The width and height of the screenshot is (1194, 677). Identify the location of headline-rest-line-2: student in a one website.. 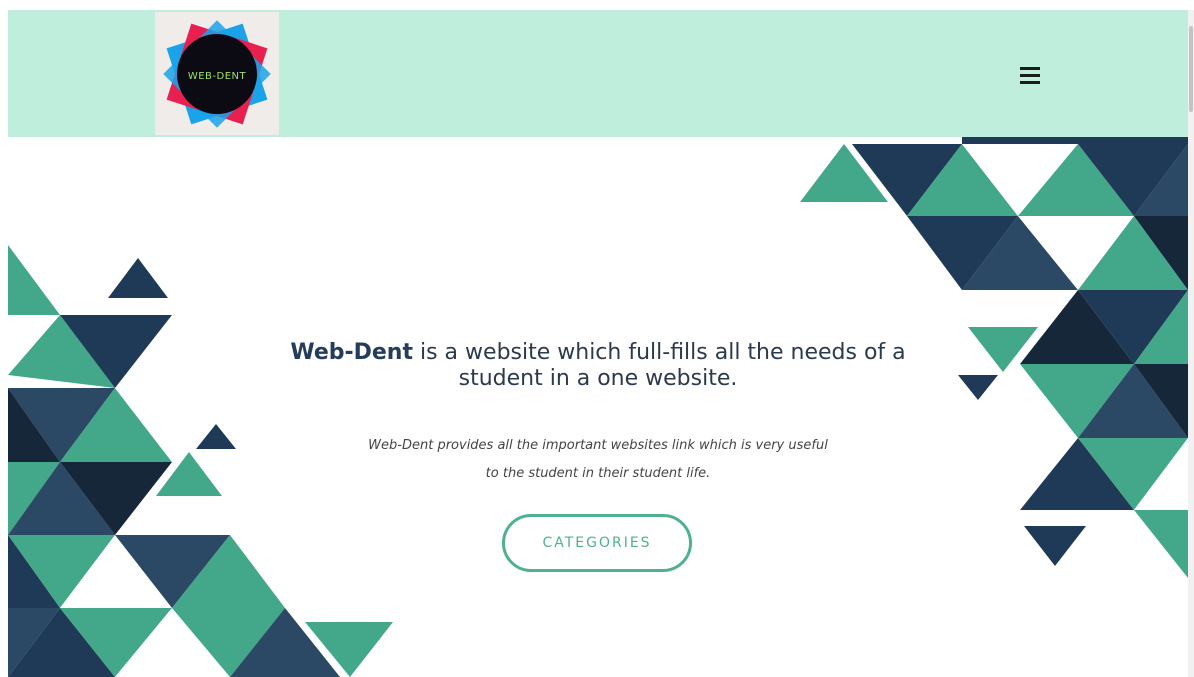
(598, 378).